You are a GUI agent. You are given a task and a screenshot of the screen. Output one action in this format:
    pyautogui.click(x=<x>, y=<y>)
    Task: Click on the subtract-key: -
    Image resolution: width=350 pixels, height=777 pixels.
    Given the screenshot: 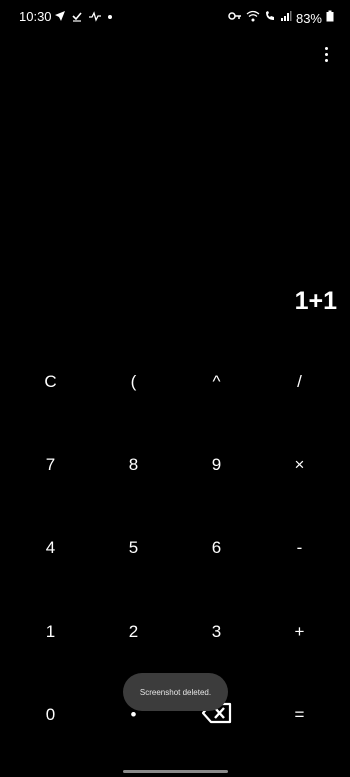 What is the action you would take?
    pyautogui.click(x=299, y=548)
    